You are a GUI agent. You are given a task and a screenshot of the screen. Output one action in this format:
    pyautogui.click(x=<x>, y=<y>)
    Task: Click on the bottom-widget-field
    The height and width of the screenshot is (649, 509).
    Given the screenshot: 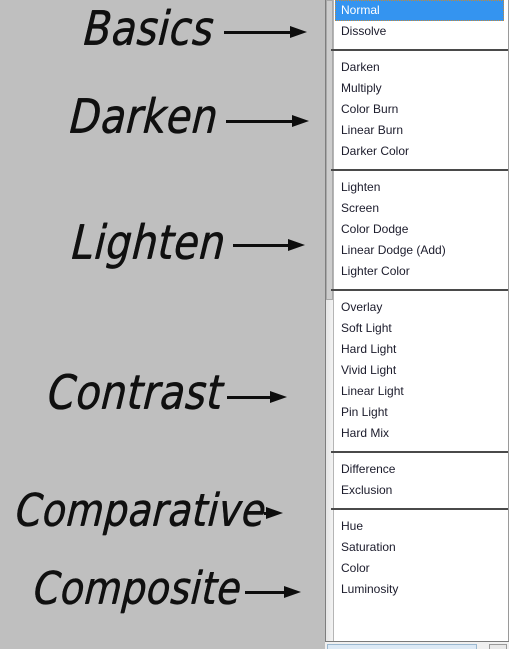 What is the action you would take?
    pyautogui.click(x=402, y=646)
    